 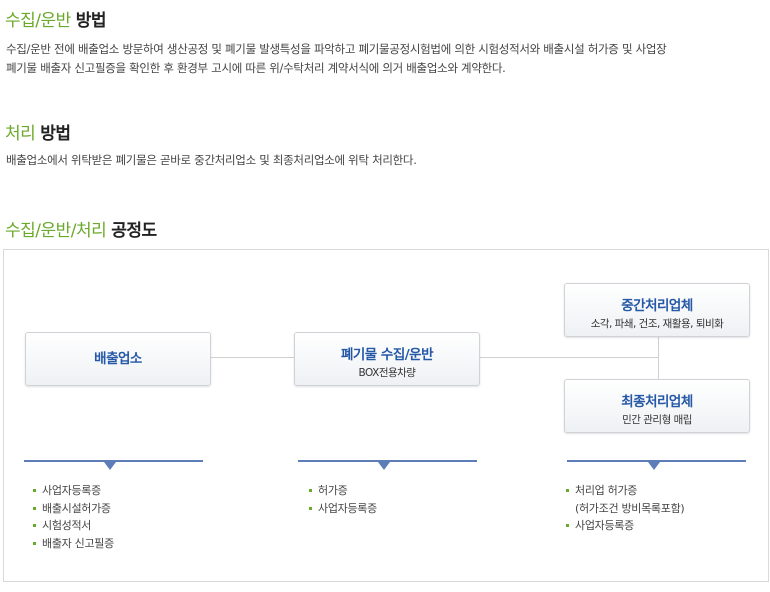 What do you see at coordinates (624, 491) in the screenshot?
I see `list-item: 처리업 허가증` at bounding box center [624, 491].